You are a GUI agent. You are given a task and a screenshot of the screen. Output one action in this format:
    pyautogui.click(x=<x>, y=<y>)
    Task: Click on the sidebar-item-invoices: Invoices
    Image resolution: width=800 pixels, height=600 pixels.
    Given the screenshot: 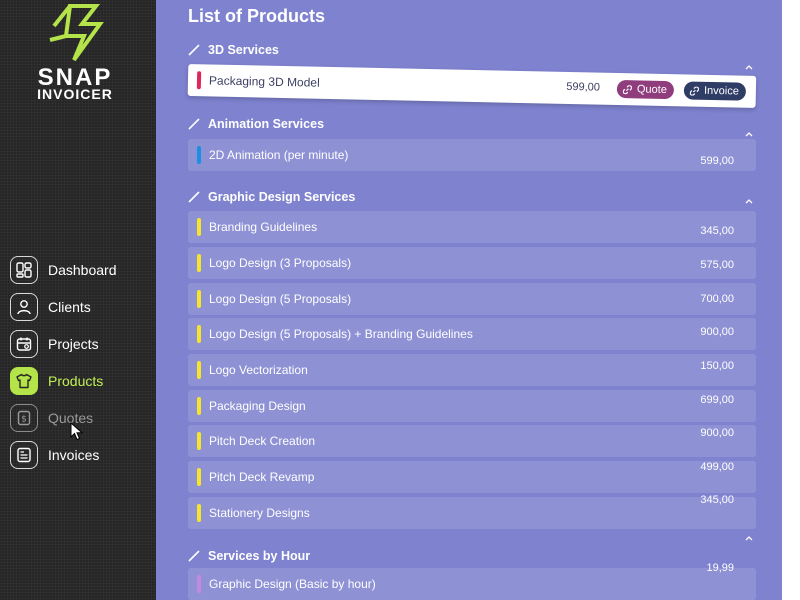 What is the action you would take?
    pyautogui.click(x=80, y=455)
    